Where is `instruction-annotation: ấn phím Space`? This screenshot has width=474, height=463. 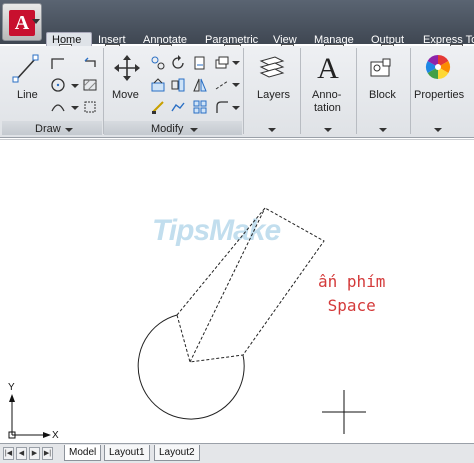
instruction-annotation: ấn phím Space is located at coordinates (351, 294).